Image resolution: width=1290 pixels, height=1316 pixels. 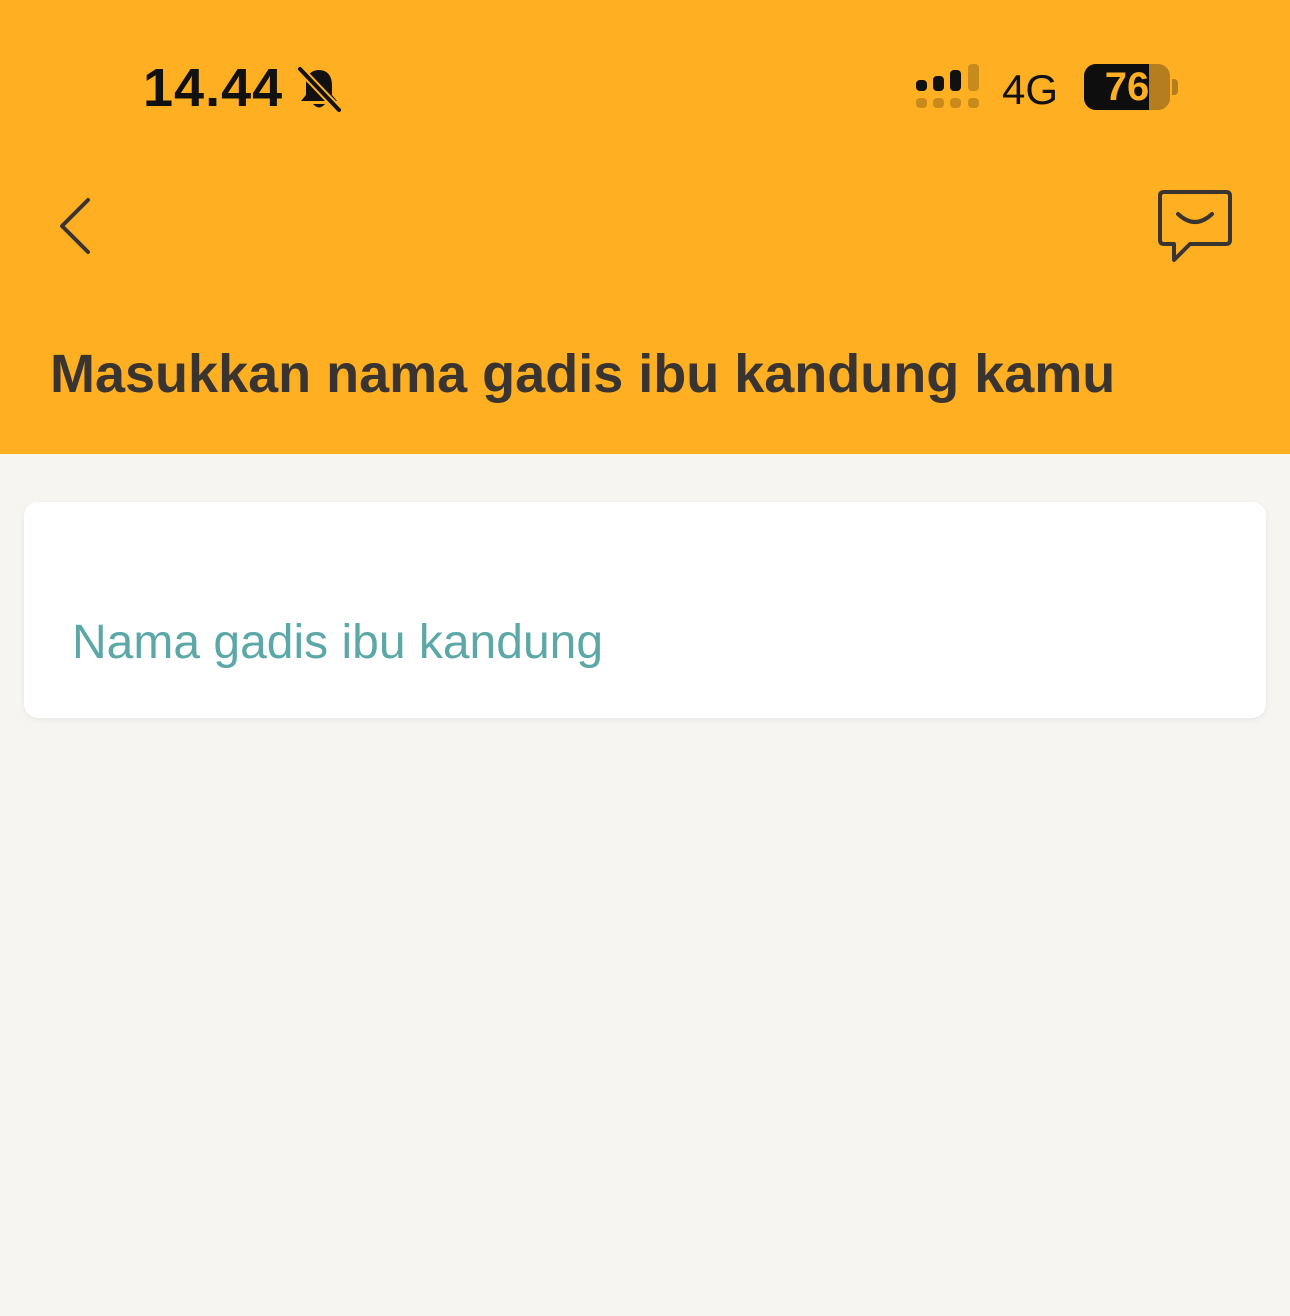 What do you see at coordinates (947, 86) in the screenshot?
I see `cellular-signal-icon` at bounding box center [947, 86].